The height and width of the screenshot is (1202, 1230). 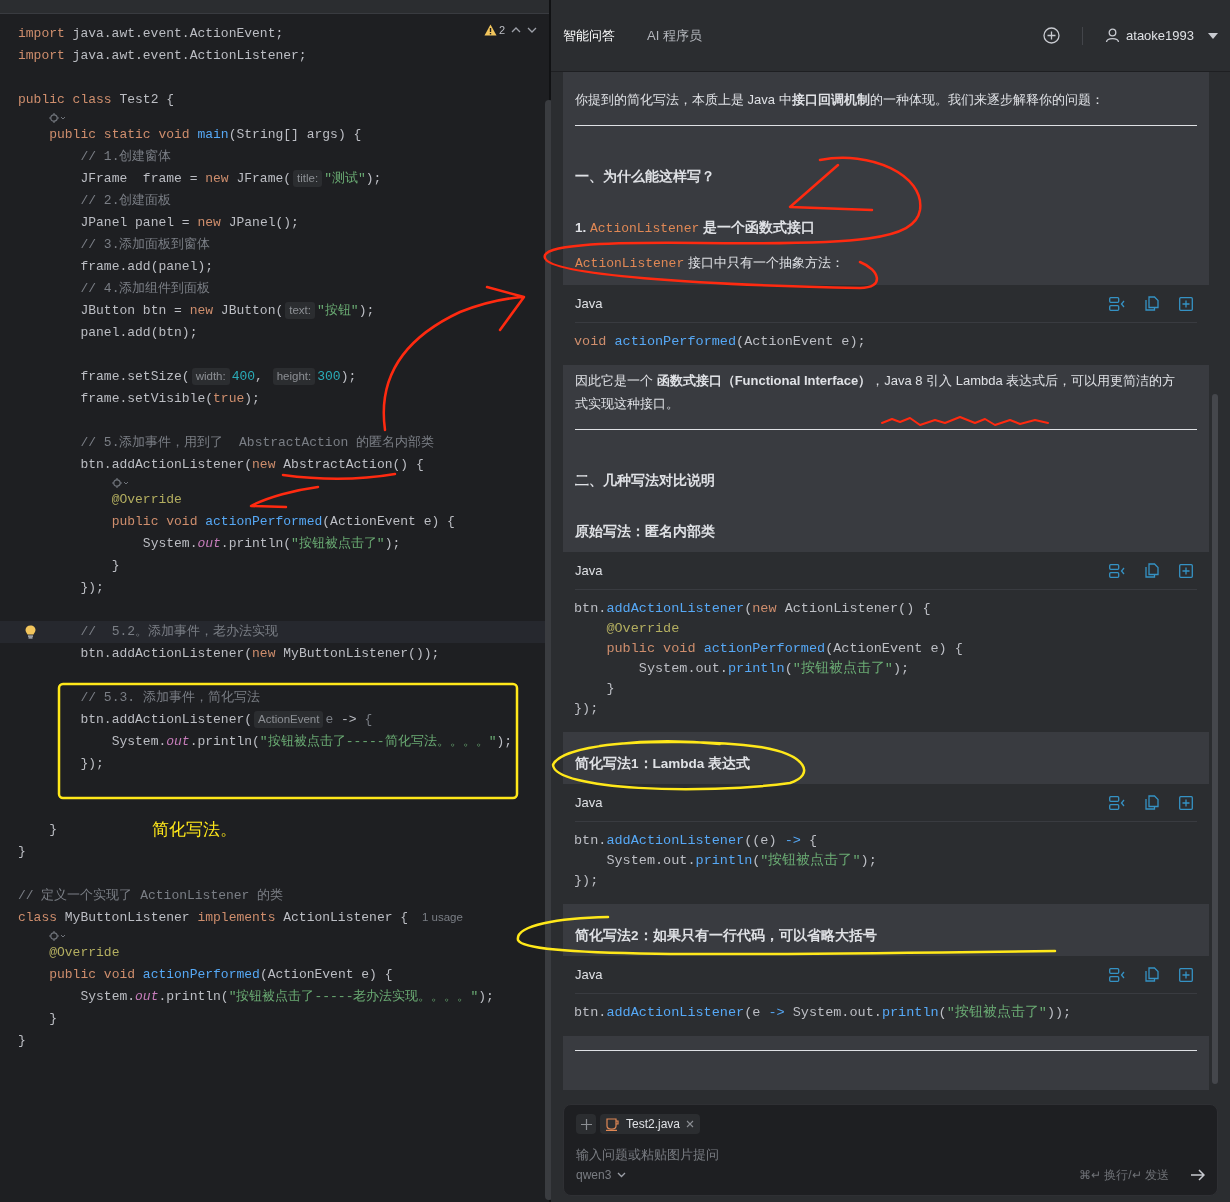 What do you see at coordinates (1160, 35) in the screenshot?
I see `user-name: ataoke1993` at bounding box center [1160, 35].